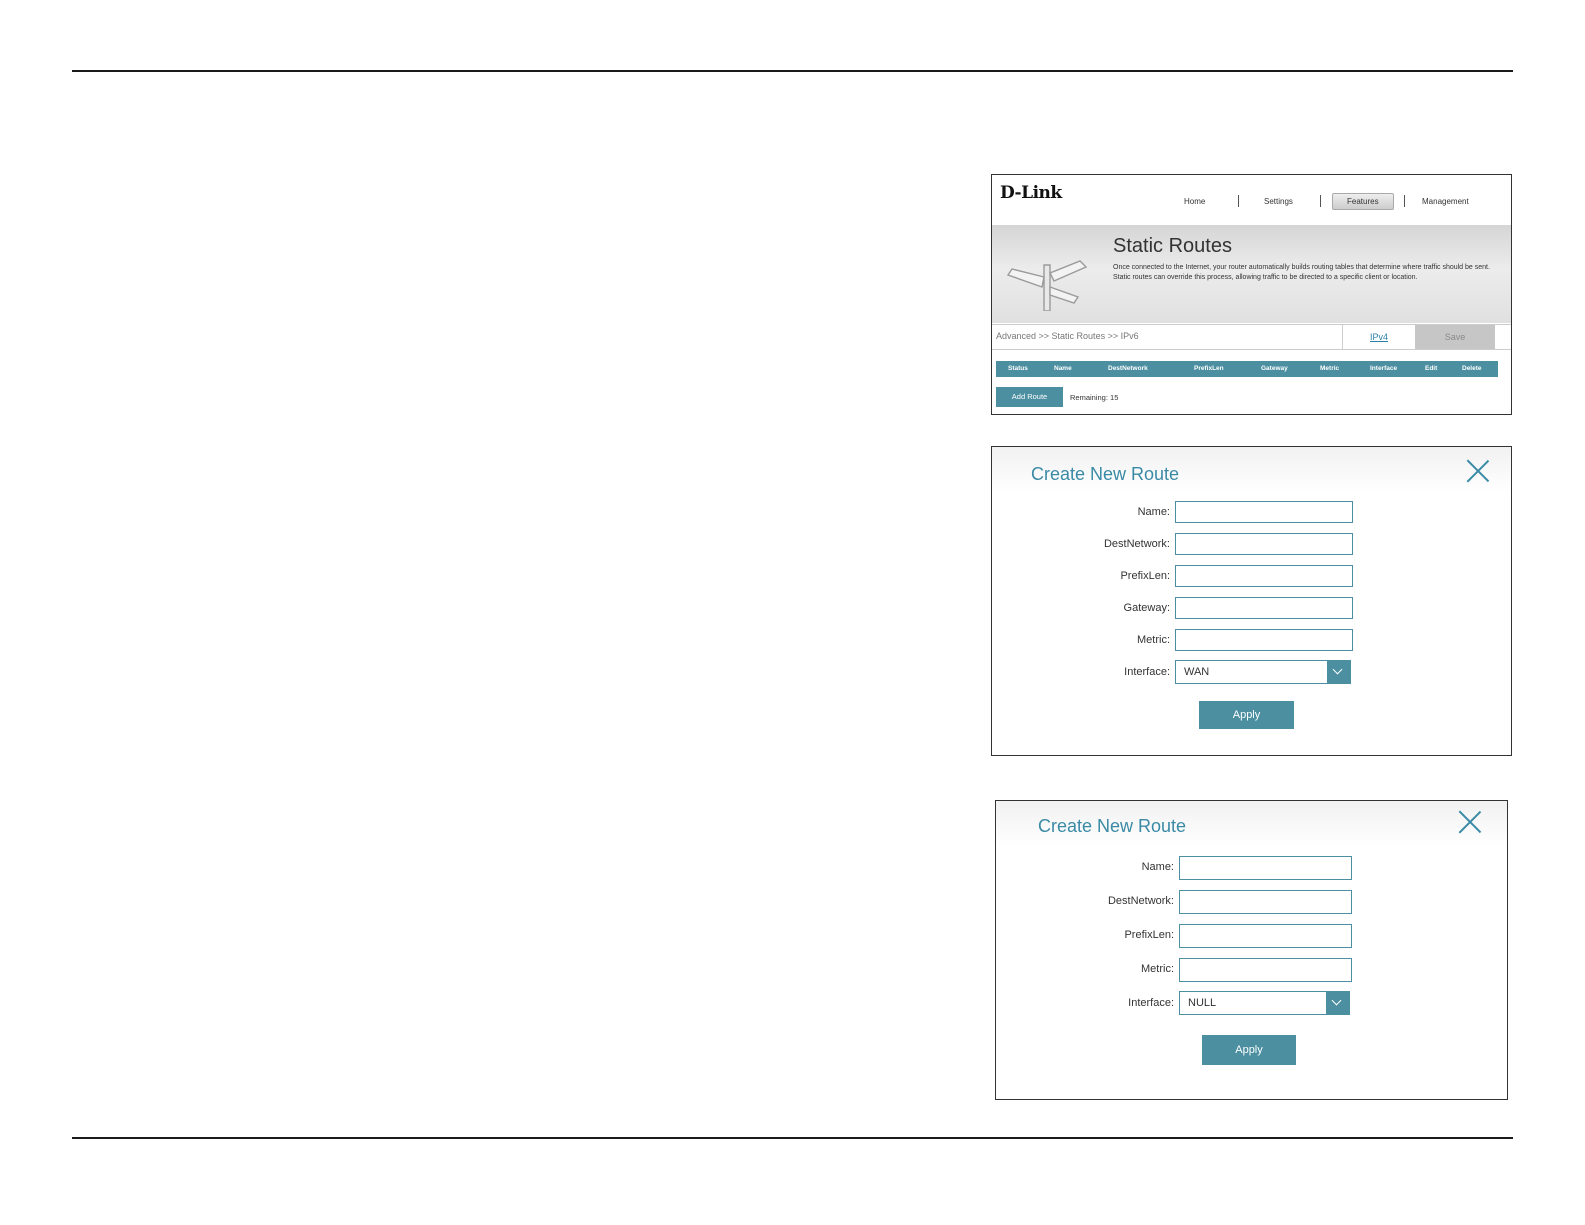 The image size is (1585, 1225). What do you see at coordinates (1067, 336) in the screenshot?
I see `breadcrumb: Advanced >> Static Routes >> IPv6` at bounding box center [1067, 336].